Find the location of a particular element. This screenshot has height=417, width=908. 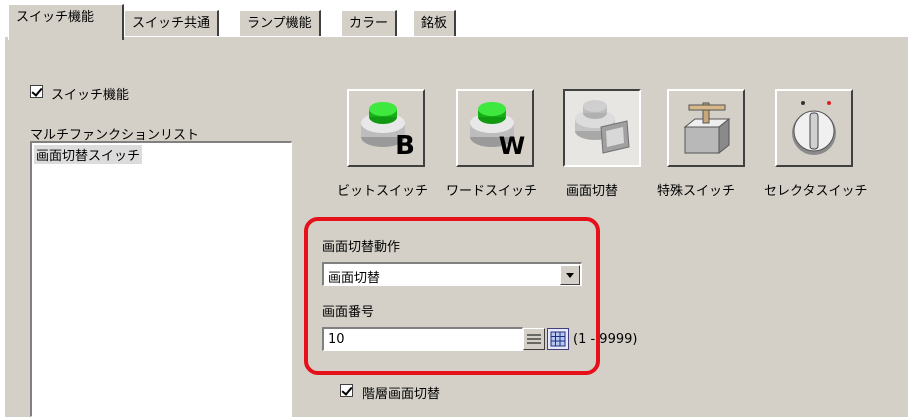

word-switch-icon: W is located at coordinates (497, 130).